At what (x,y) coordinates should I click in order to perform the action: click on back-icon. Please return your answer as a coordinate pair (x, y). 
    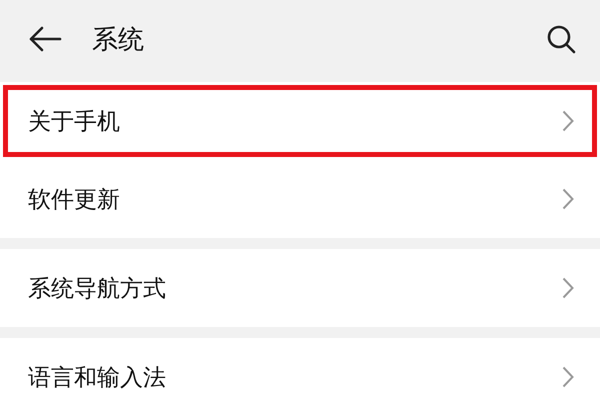
    Looking at the image, I should click on (45, 39).